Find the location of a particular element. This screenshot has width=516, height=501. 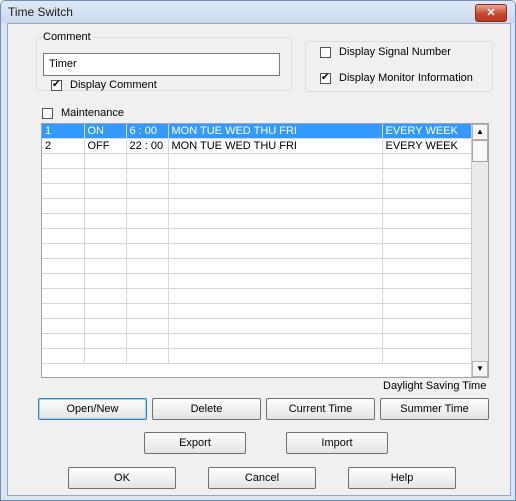

table-row: 1 ON 6 : 00 MON TUE WED THU FRI EVERY WEEK is located at coordinates (257, 131).